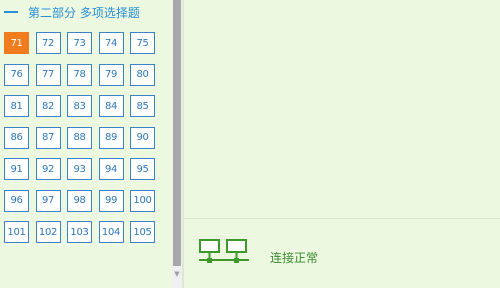 Image resolution: width=500 pixels, height=288 pixels. What do you see at coordinates (142, 106) in the screenshot?
I see `question-button-85: 85` at bounding box center [142, 106].